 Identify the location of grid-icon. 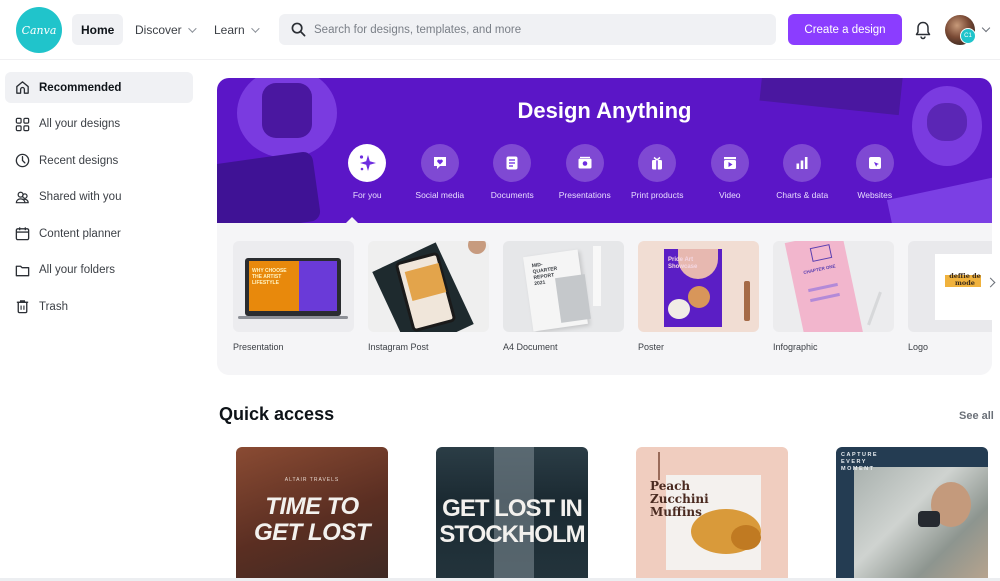
(22, 124).